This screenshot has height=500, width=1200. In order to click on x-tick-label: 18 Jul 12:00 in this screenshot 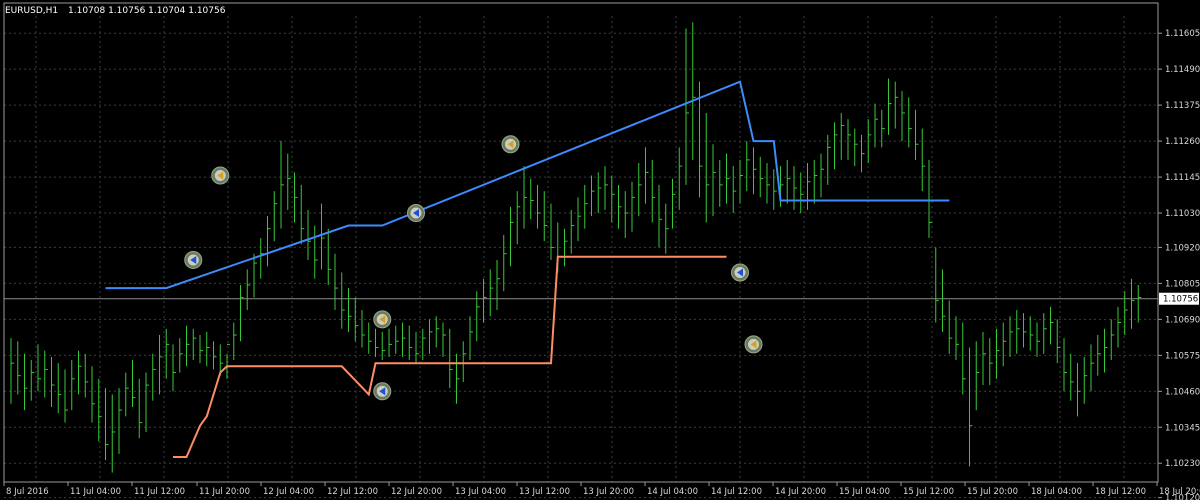, I will do `click(1120, 492)`.